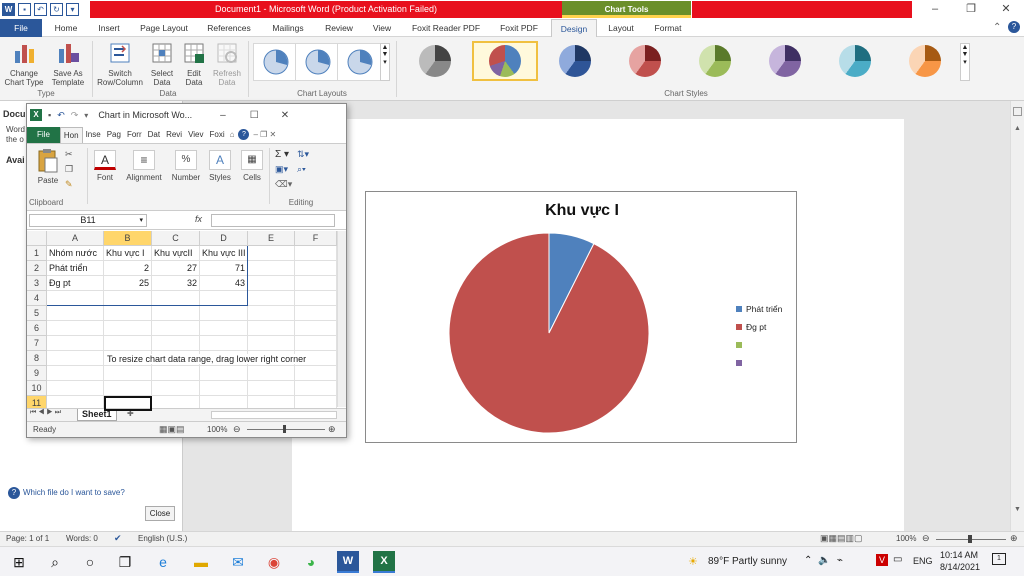  What do you see at coordinates (971, 9) in the screenshot?
I see `restore-icon: ❐` at bounding box center [971, 9].